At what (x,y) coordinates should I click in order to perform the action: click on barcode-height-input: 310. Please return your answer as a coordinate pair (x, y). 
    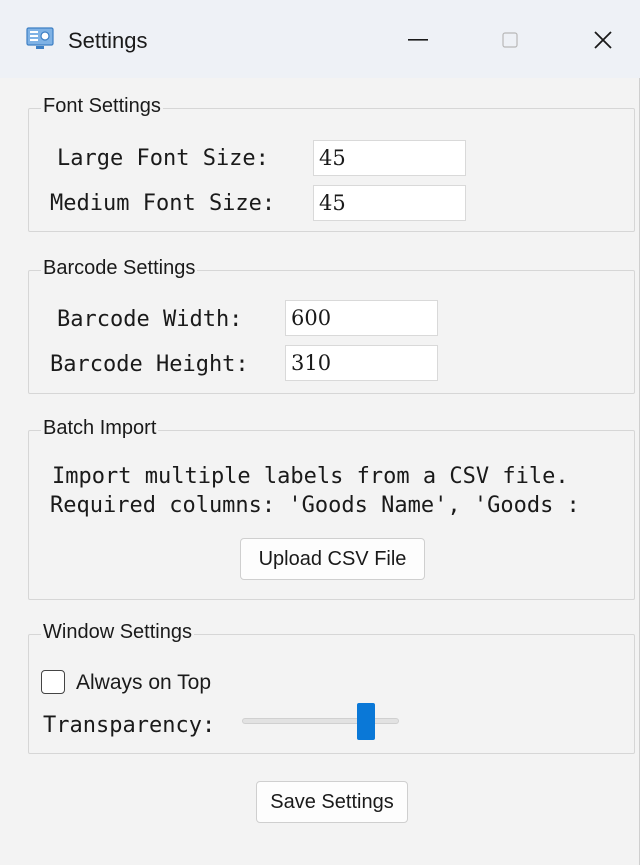
    Looking at the image, I should click on (361, 363).